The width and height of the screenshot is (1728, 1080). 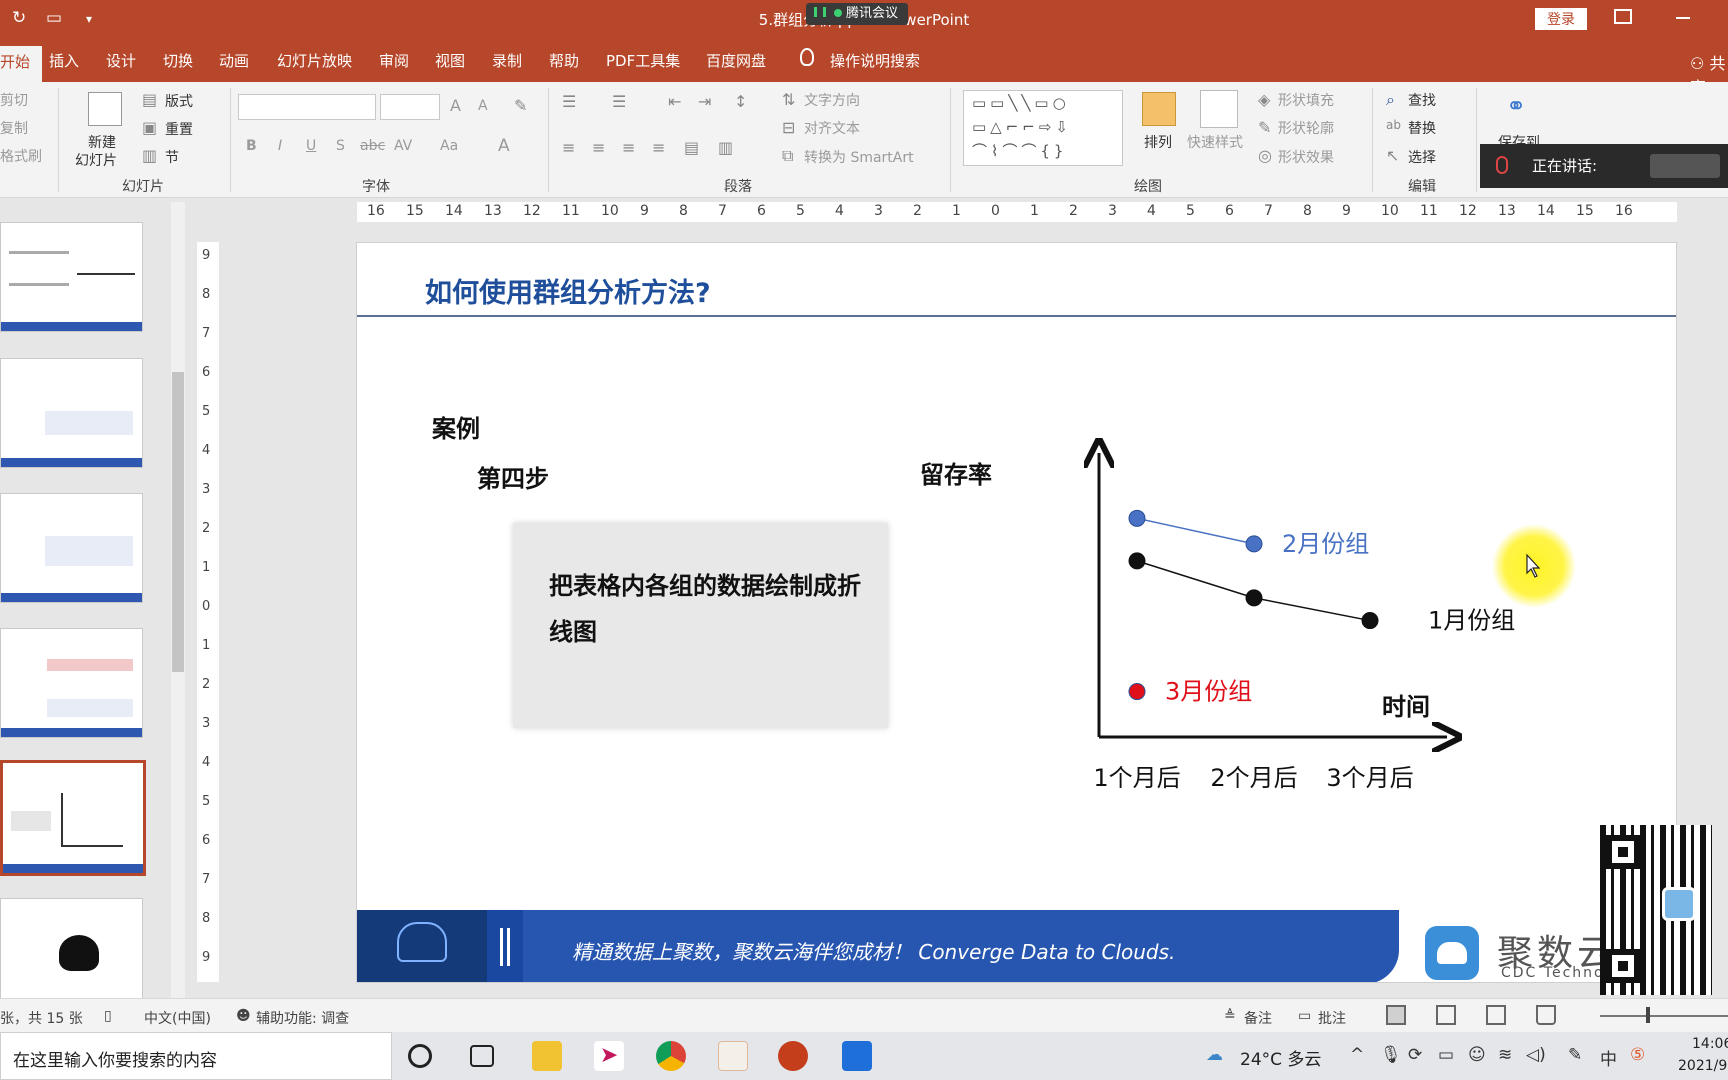 What do you see at coordinates (674, 101) in the screenshot?
I see `decrease-indent-icon: ⇤` at bounding box center [674, 101].